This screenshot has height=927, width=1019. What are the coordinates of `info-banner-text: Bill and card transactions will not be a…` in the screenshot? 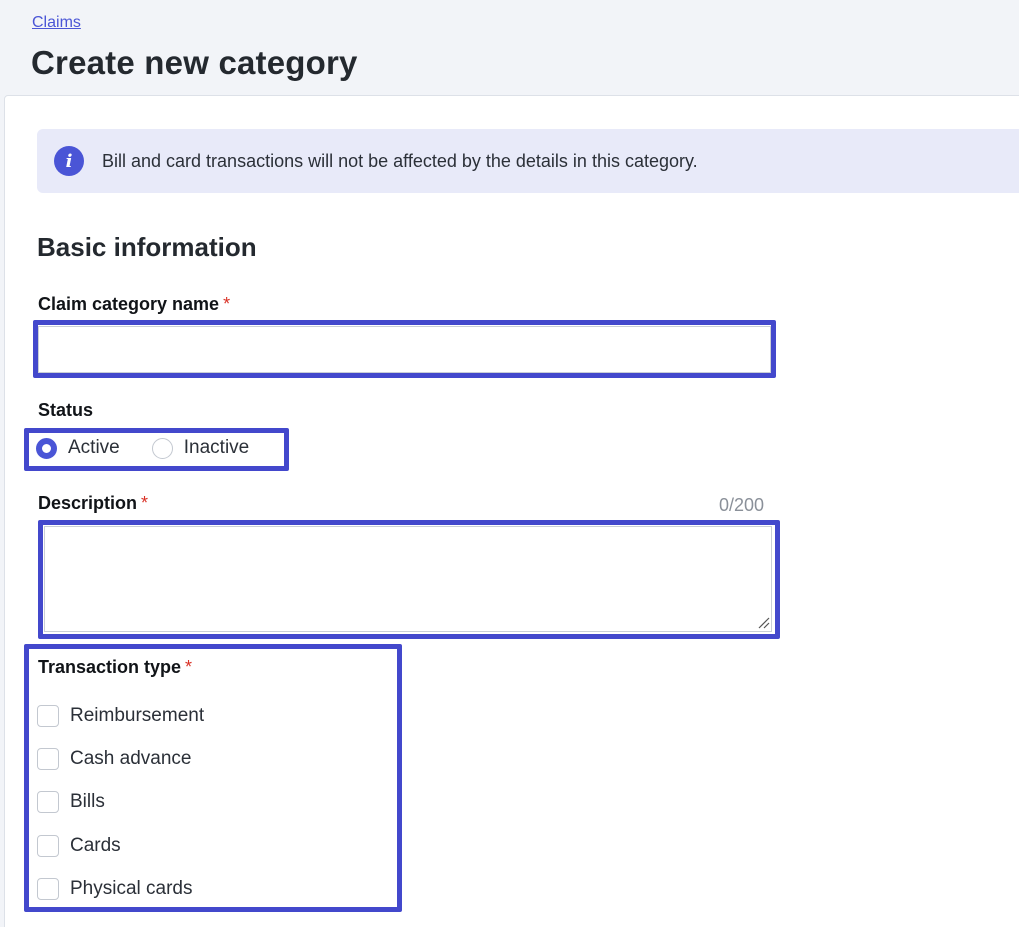 It's located at (400, 160).